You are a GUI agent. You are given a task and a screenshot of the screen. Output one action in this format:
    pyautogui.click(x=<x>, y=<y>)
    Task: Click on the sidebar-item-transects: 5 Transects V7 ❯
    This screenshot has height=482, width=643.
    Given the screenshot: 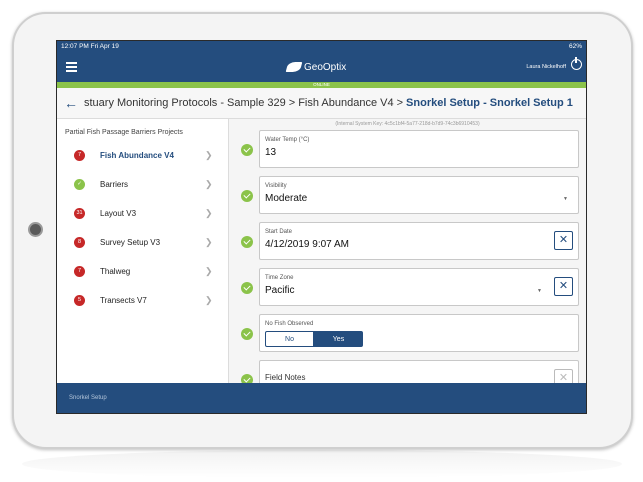 What is the action you would take?
    pyautogui.click(x=142, y=300)
    